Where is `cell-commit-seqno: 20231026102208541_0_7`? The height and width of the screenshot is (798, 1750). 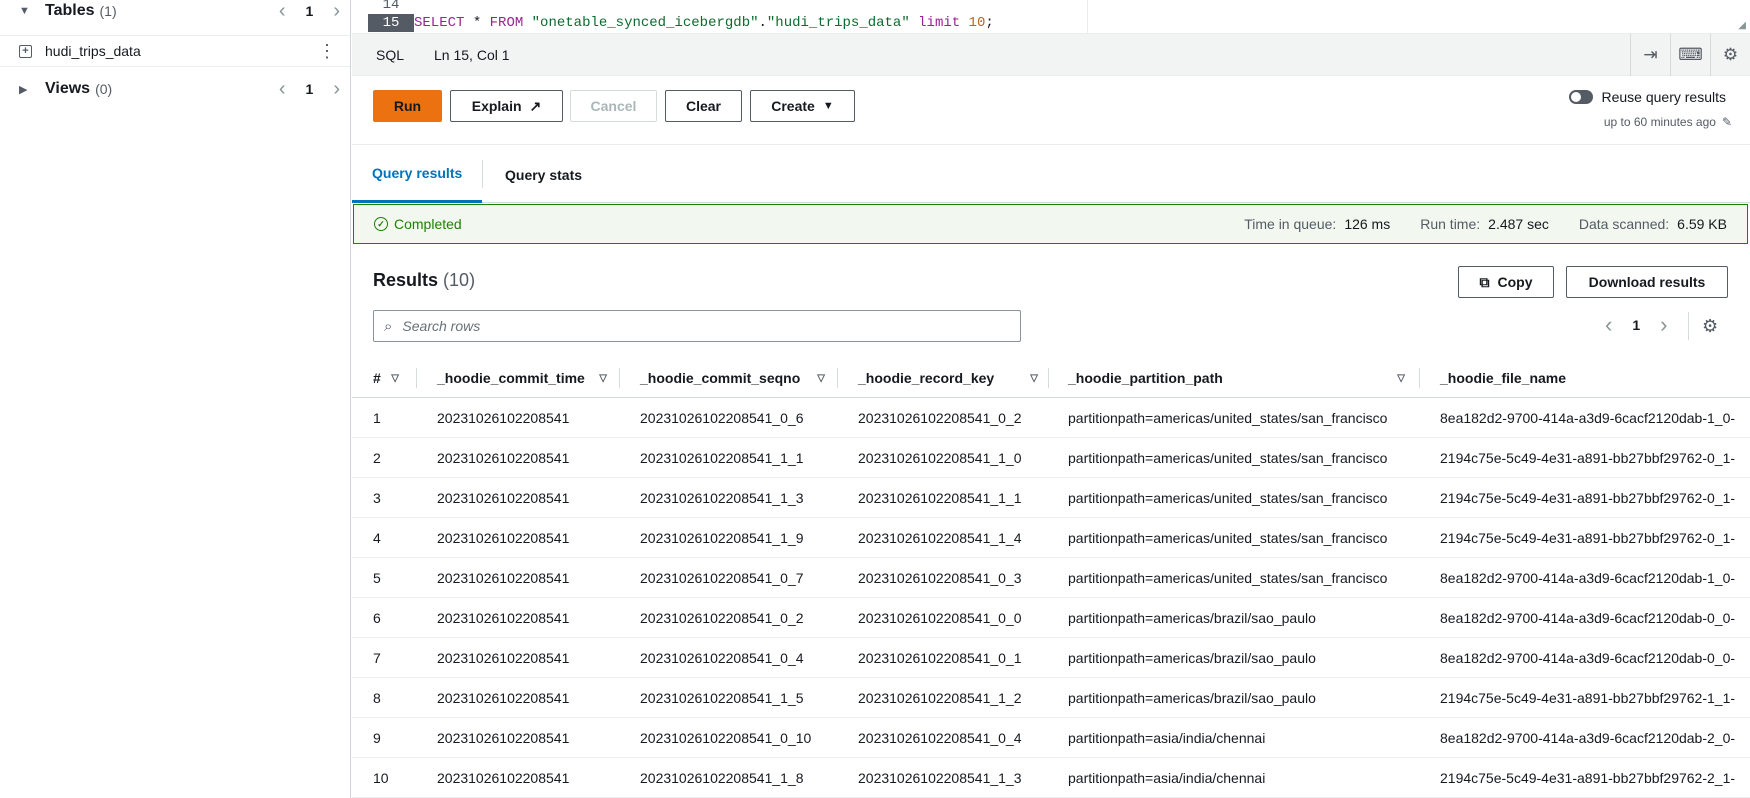
cell-commit-seqno: 20231026102208541_0_7 is located at coordinates (722, 578).